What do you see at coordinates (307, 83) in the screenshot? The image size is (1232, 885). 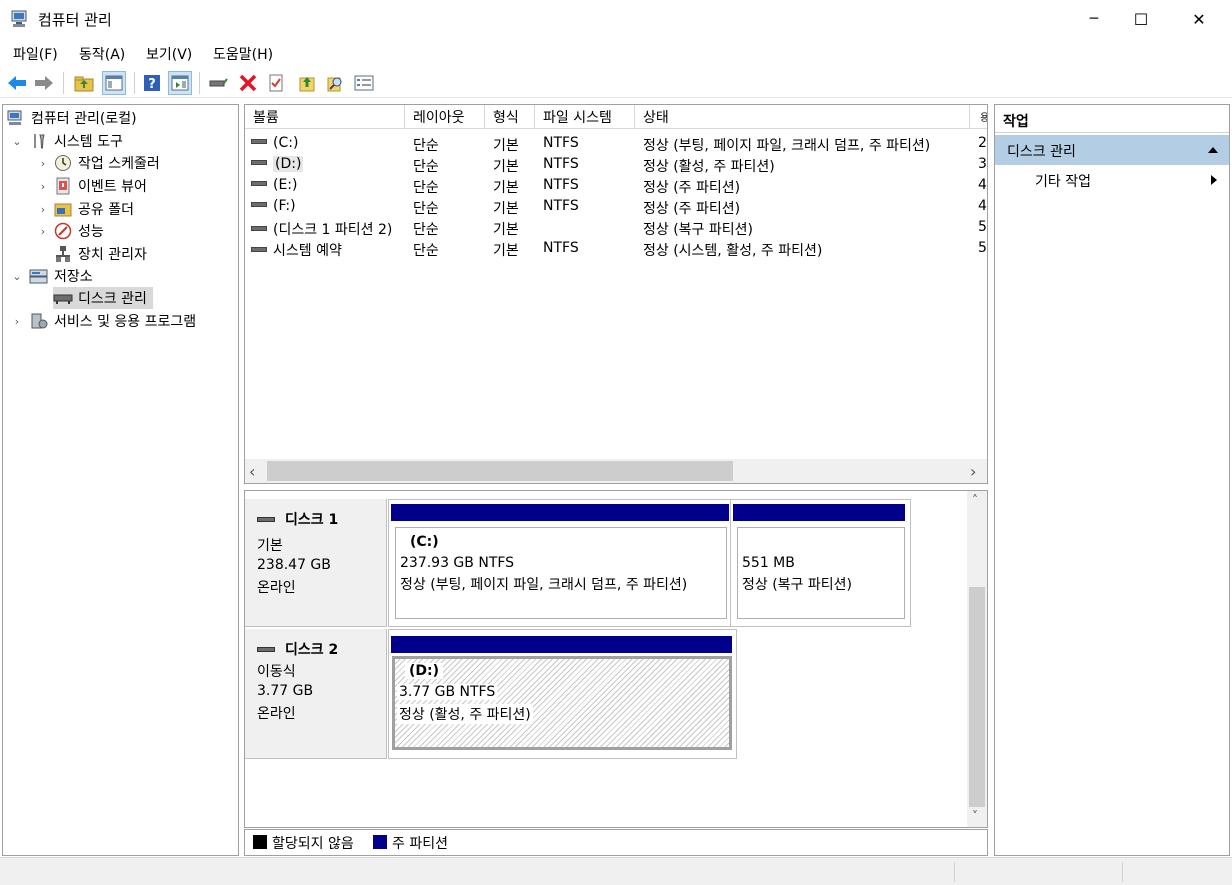 I see `export-button` at bounding box center [307, 83].